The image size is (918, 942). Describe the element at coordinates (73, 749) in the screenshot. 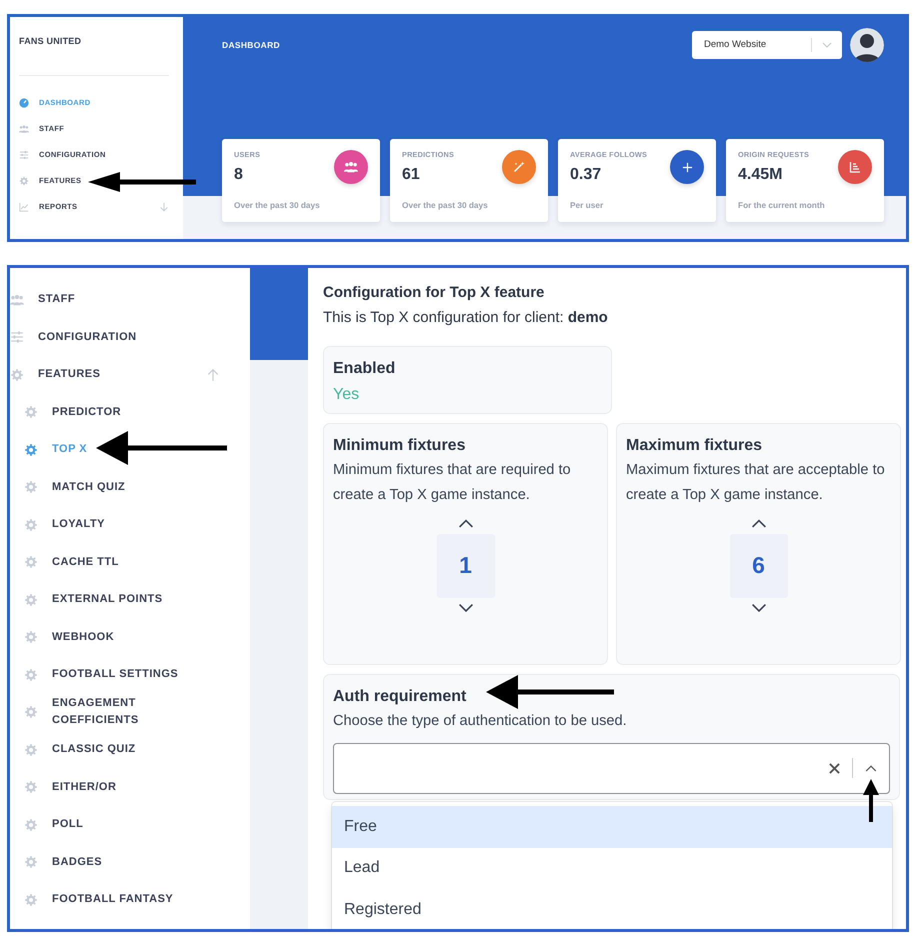

I see `sidebar-item: CLASSIC QUIZ` at that location.